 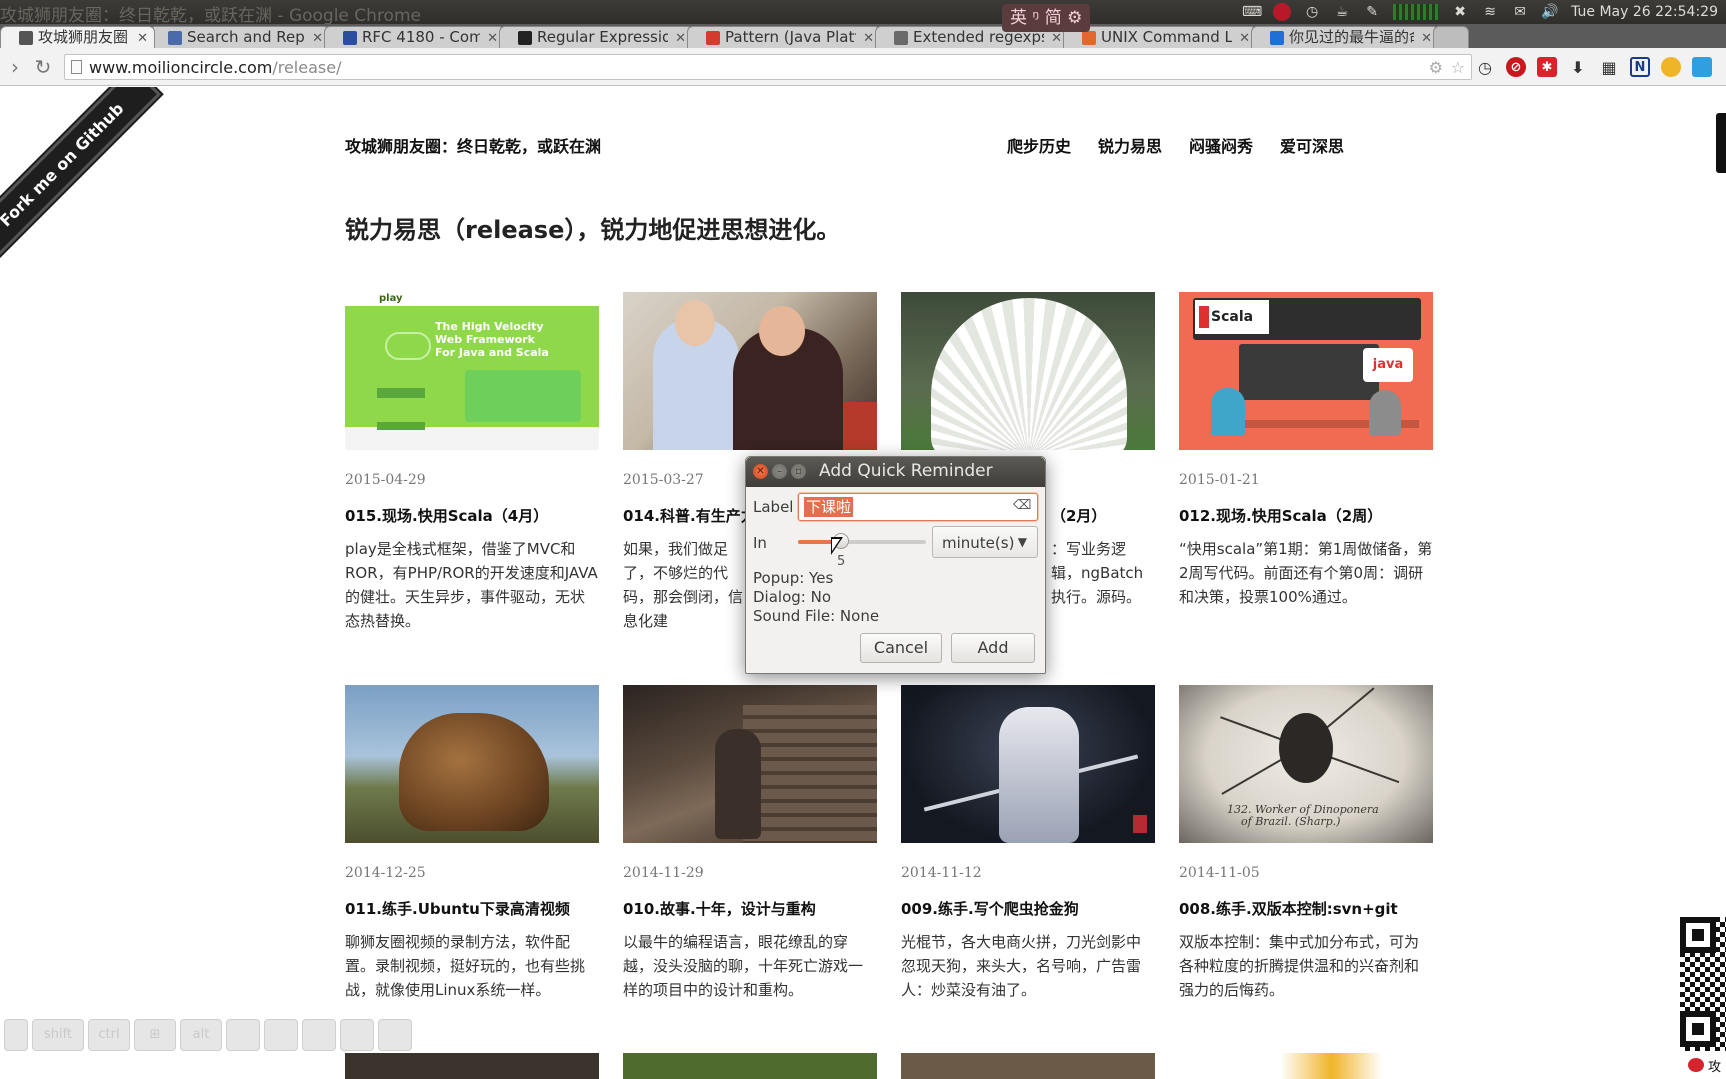 What do you see at coordinates (80, 175) in the screenshot?
I see `github-ribbon: Fork me on Github` at bounding box center [80, 175].